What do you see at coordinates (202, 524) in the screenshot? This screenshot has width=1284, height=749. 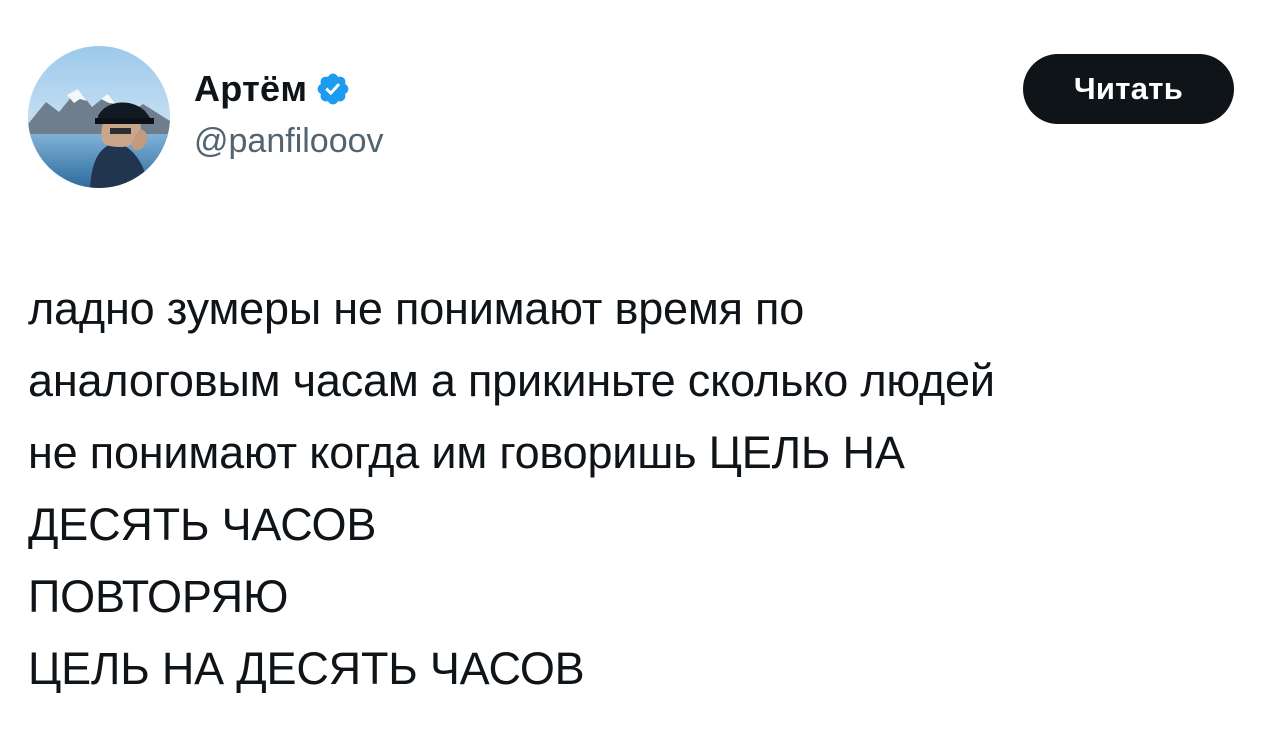 I see `tweet-text-line-4: ДЕСЯТЬ ЧАСОВ` at bounding box center [202, 524].